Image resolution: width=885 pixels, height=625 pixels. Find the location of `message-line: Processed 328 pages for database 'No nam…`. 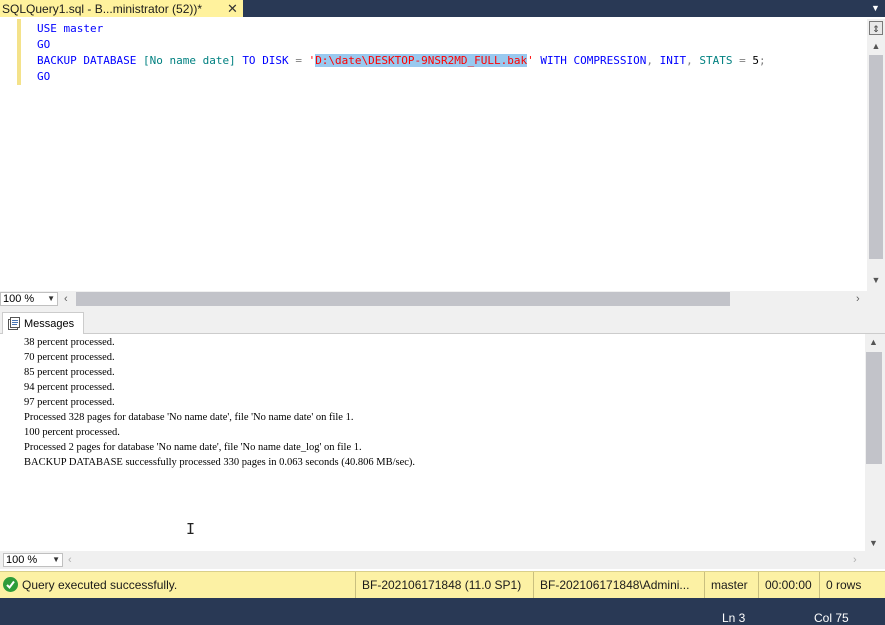

message-line: Processed 328 pages for database 'No nam… is located at coordinates (189, 417).